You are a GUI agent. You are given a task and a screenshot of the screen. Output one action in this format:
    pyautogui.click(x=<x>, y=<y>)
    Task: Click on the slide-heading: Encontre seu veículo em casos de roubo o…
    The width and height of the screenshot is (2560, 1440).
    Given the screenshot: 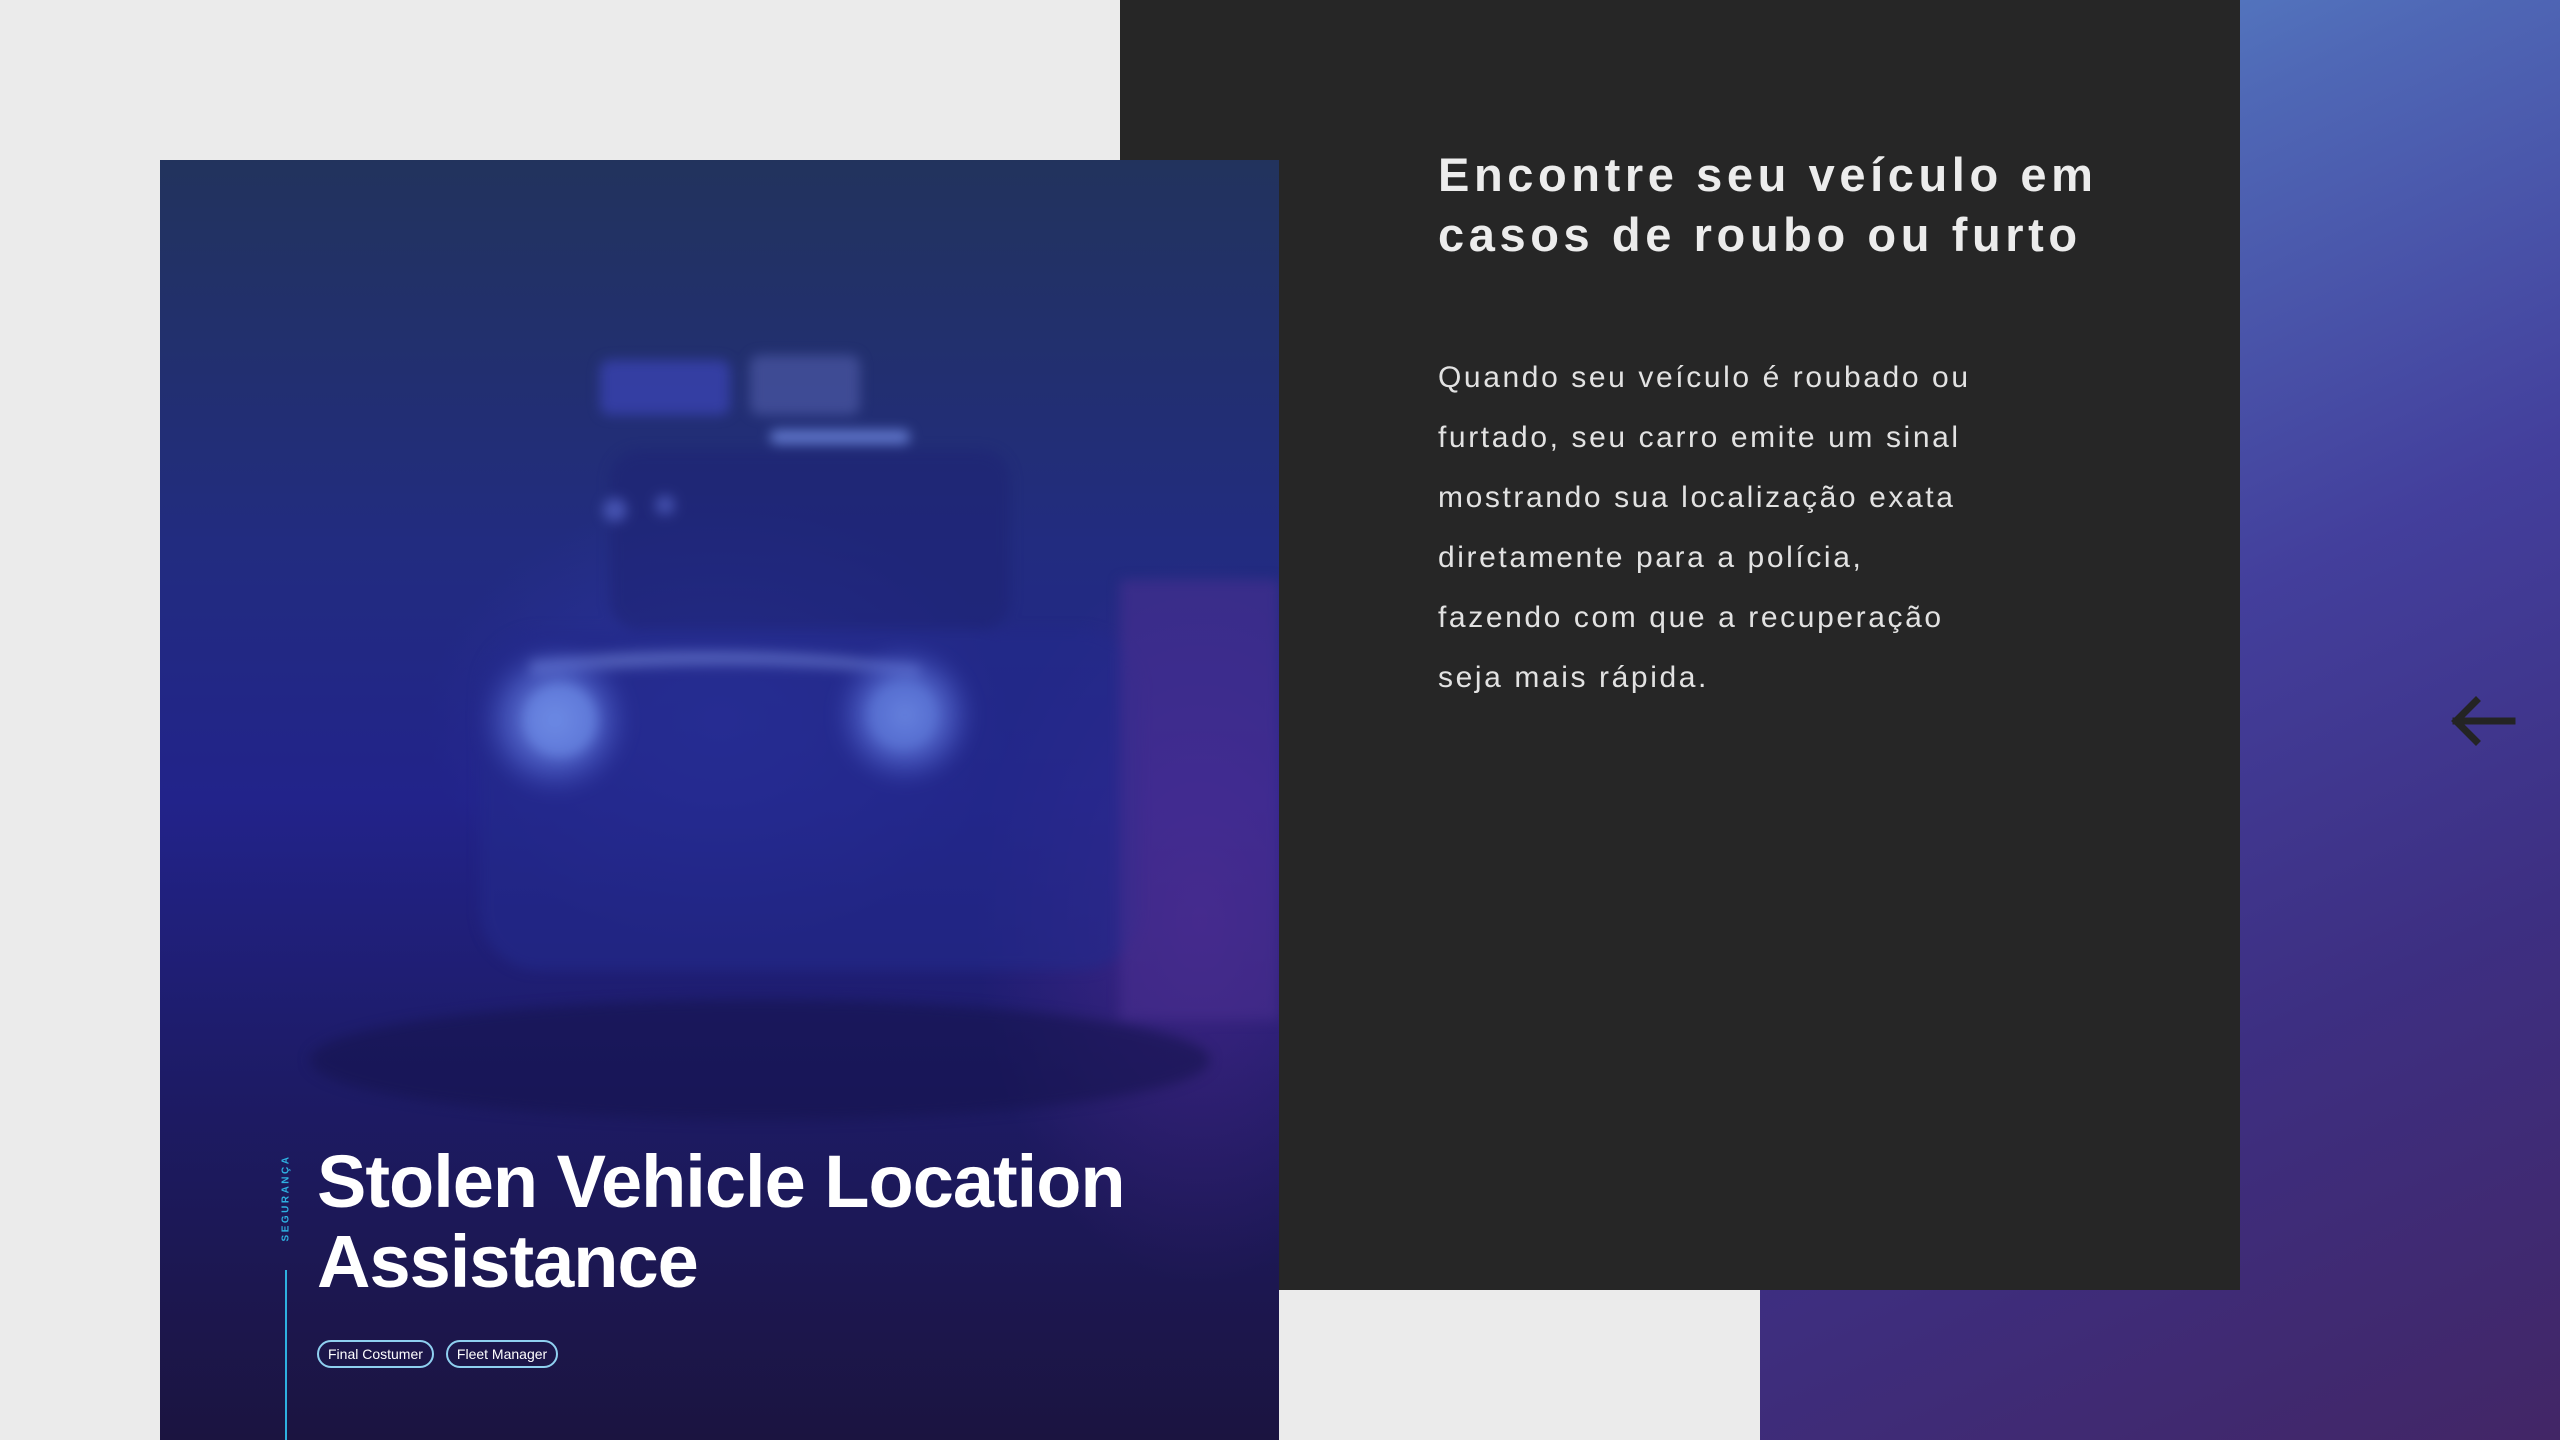 What is the action you would take?
    pyautogui.click(x=1768, y=204)
    